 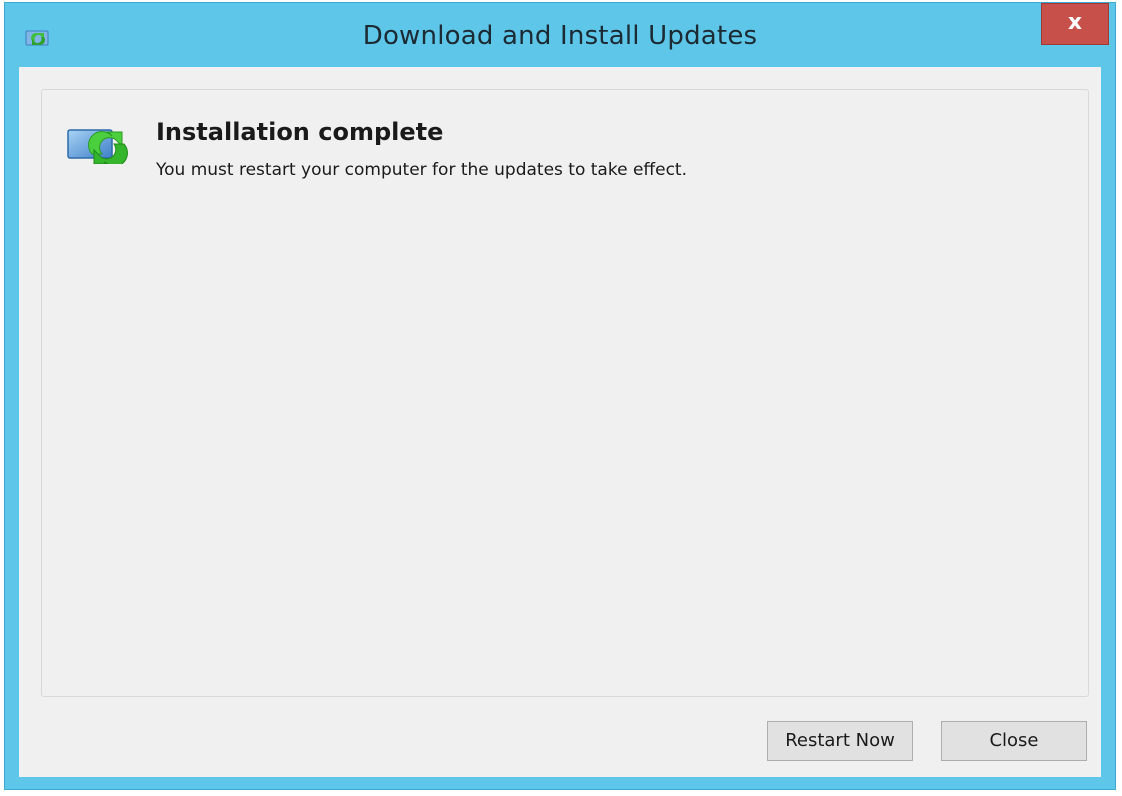 I want to click on title-bar: Download and Install Updates x, so click(x=560, y=35).